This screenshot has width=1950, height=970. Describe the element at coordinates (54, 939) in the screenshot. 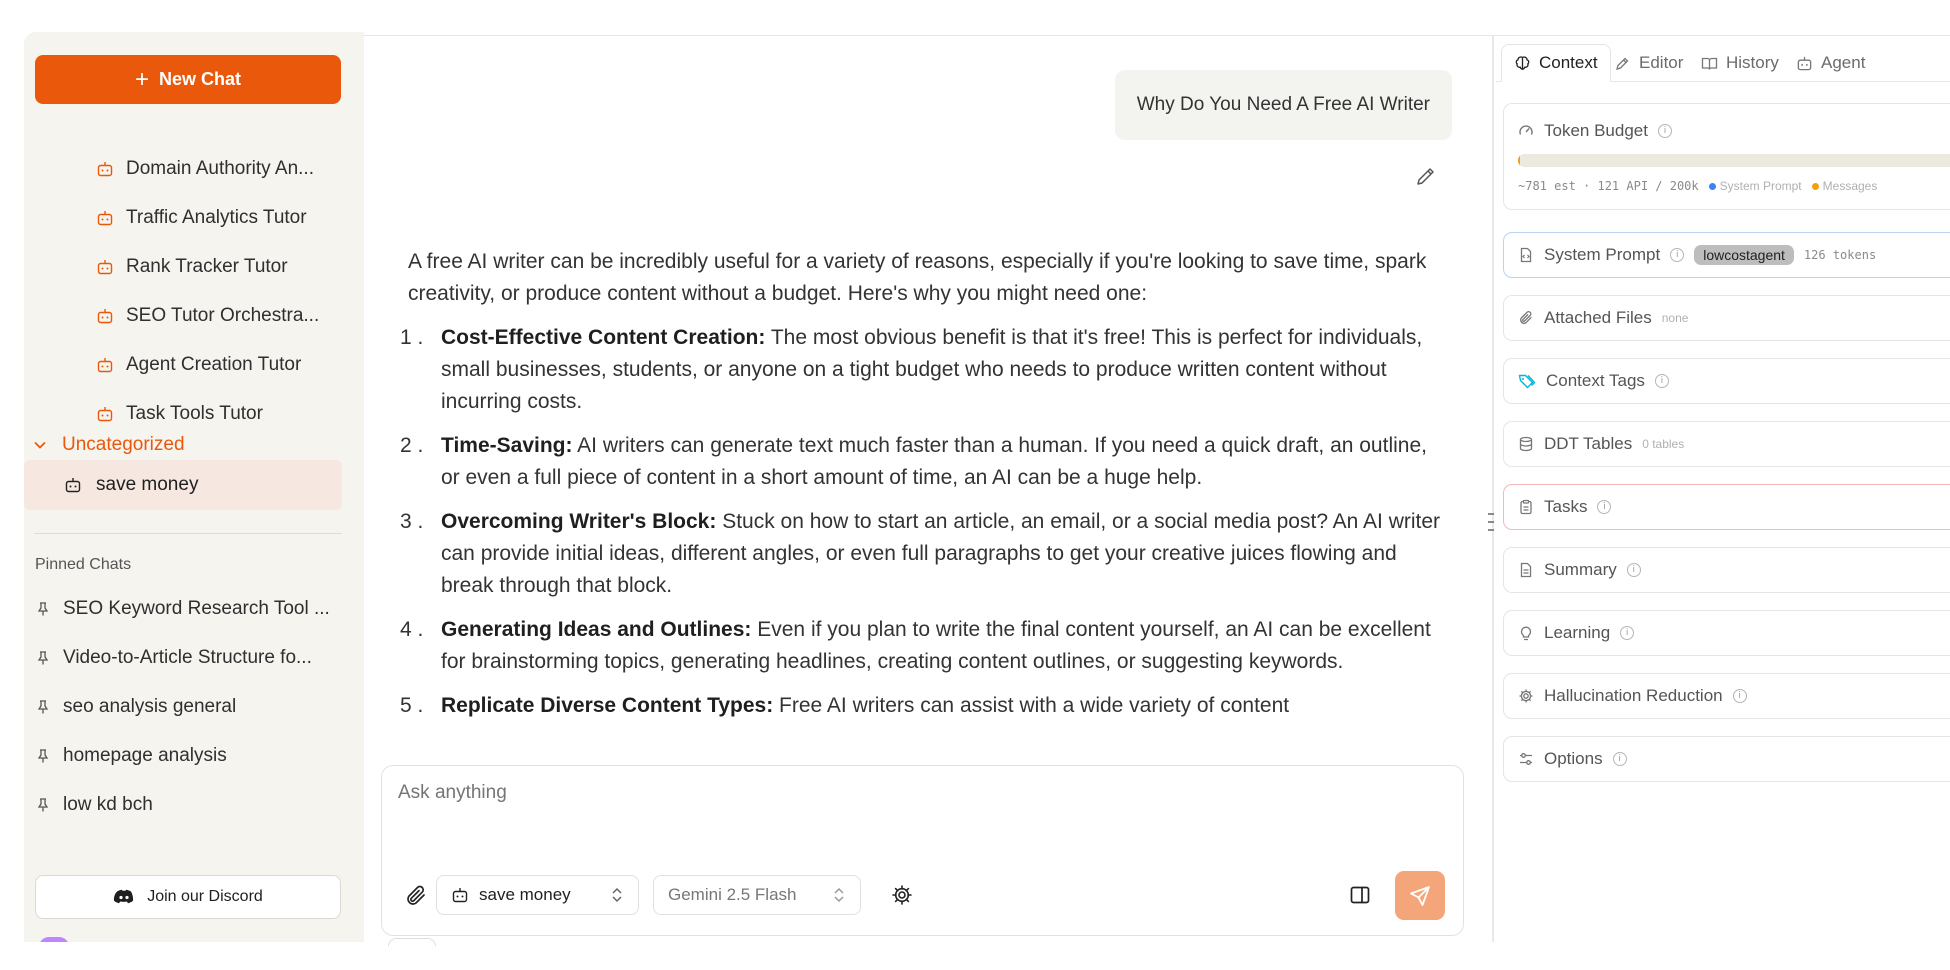

I see `avatar` at that location.